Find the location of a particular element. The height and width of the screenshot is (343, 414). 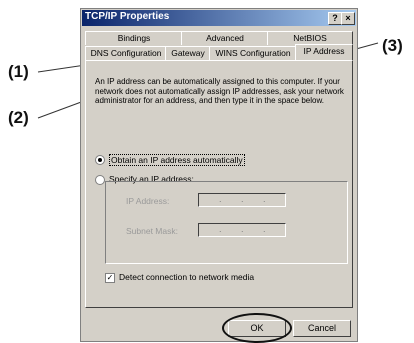

ok-highlight-ellipse is located at coordinates (257, 328).